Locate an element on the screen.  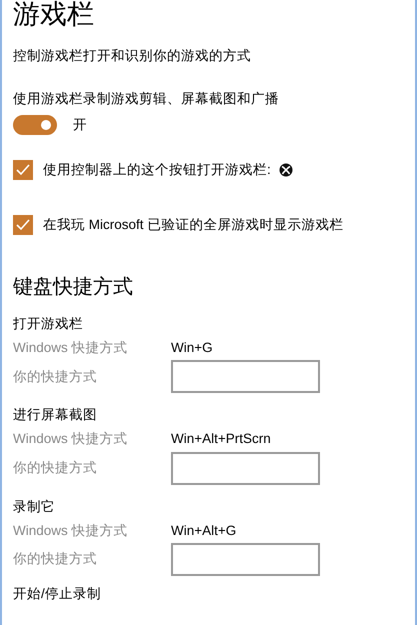
toggle-switch is located at coordinates (35, 124).